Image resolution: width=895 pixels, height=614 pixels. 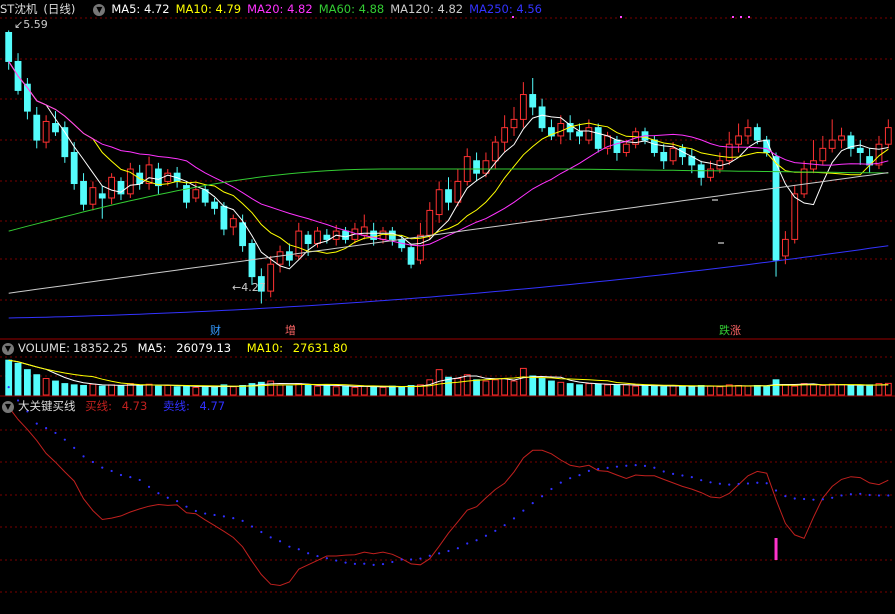 What do you see at coordinates (152, 348) in the screenshot?
I see `vol-ma5-label: MA5:` at bounding box center [152, 348].